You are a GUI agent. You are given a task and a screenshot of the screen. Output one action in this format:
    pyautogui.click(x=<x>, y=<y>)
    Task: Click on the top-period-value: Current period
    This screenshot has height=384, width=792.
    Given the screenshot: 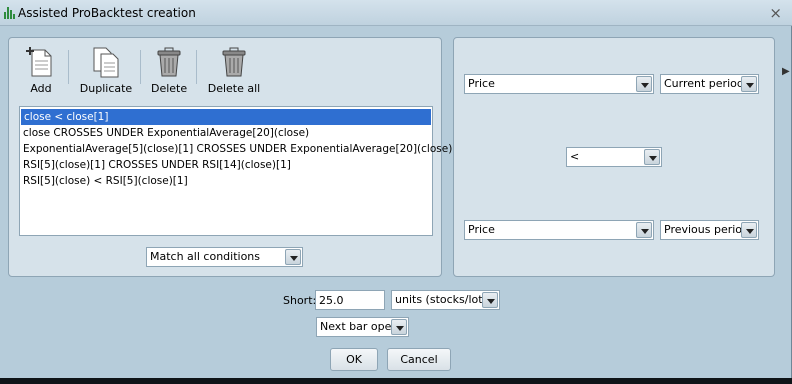 What is the action you would take?
    pyautogui.click(x=704, y=83)
    